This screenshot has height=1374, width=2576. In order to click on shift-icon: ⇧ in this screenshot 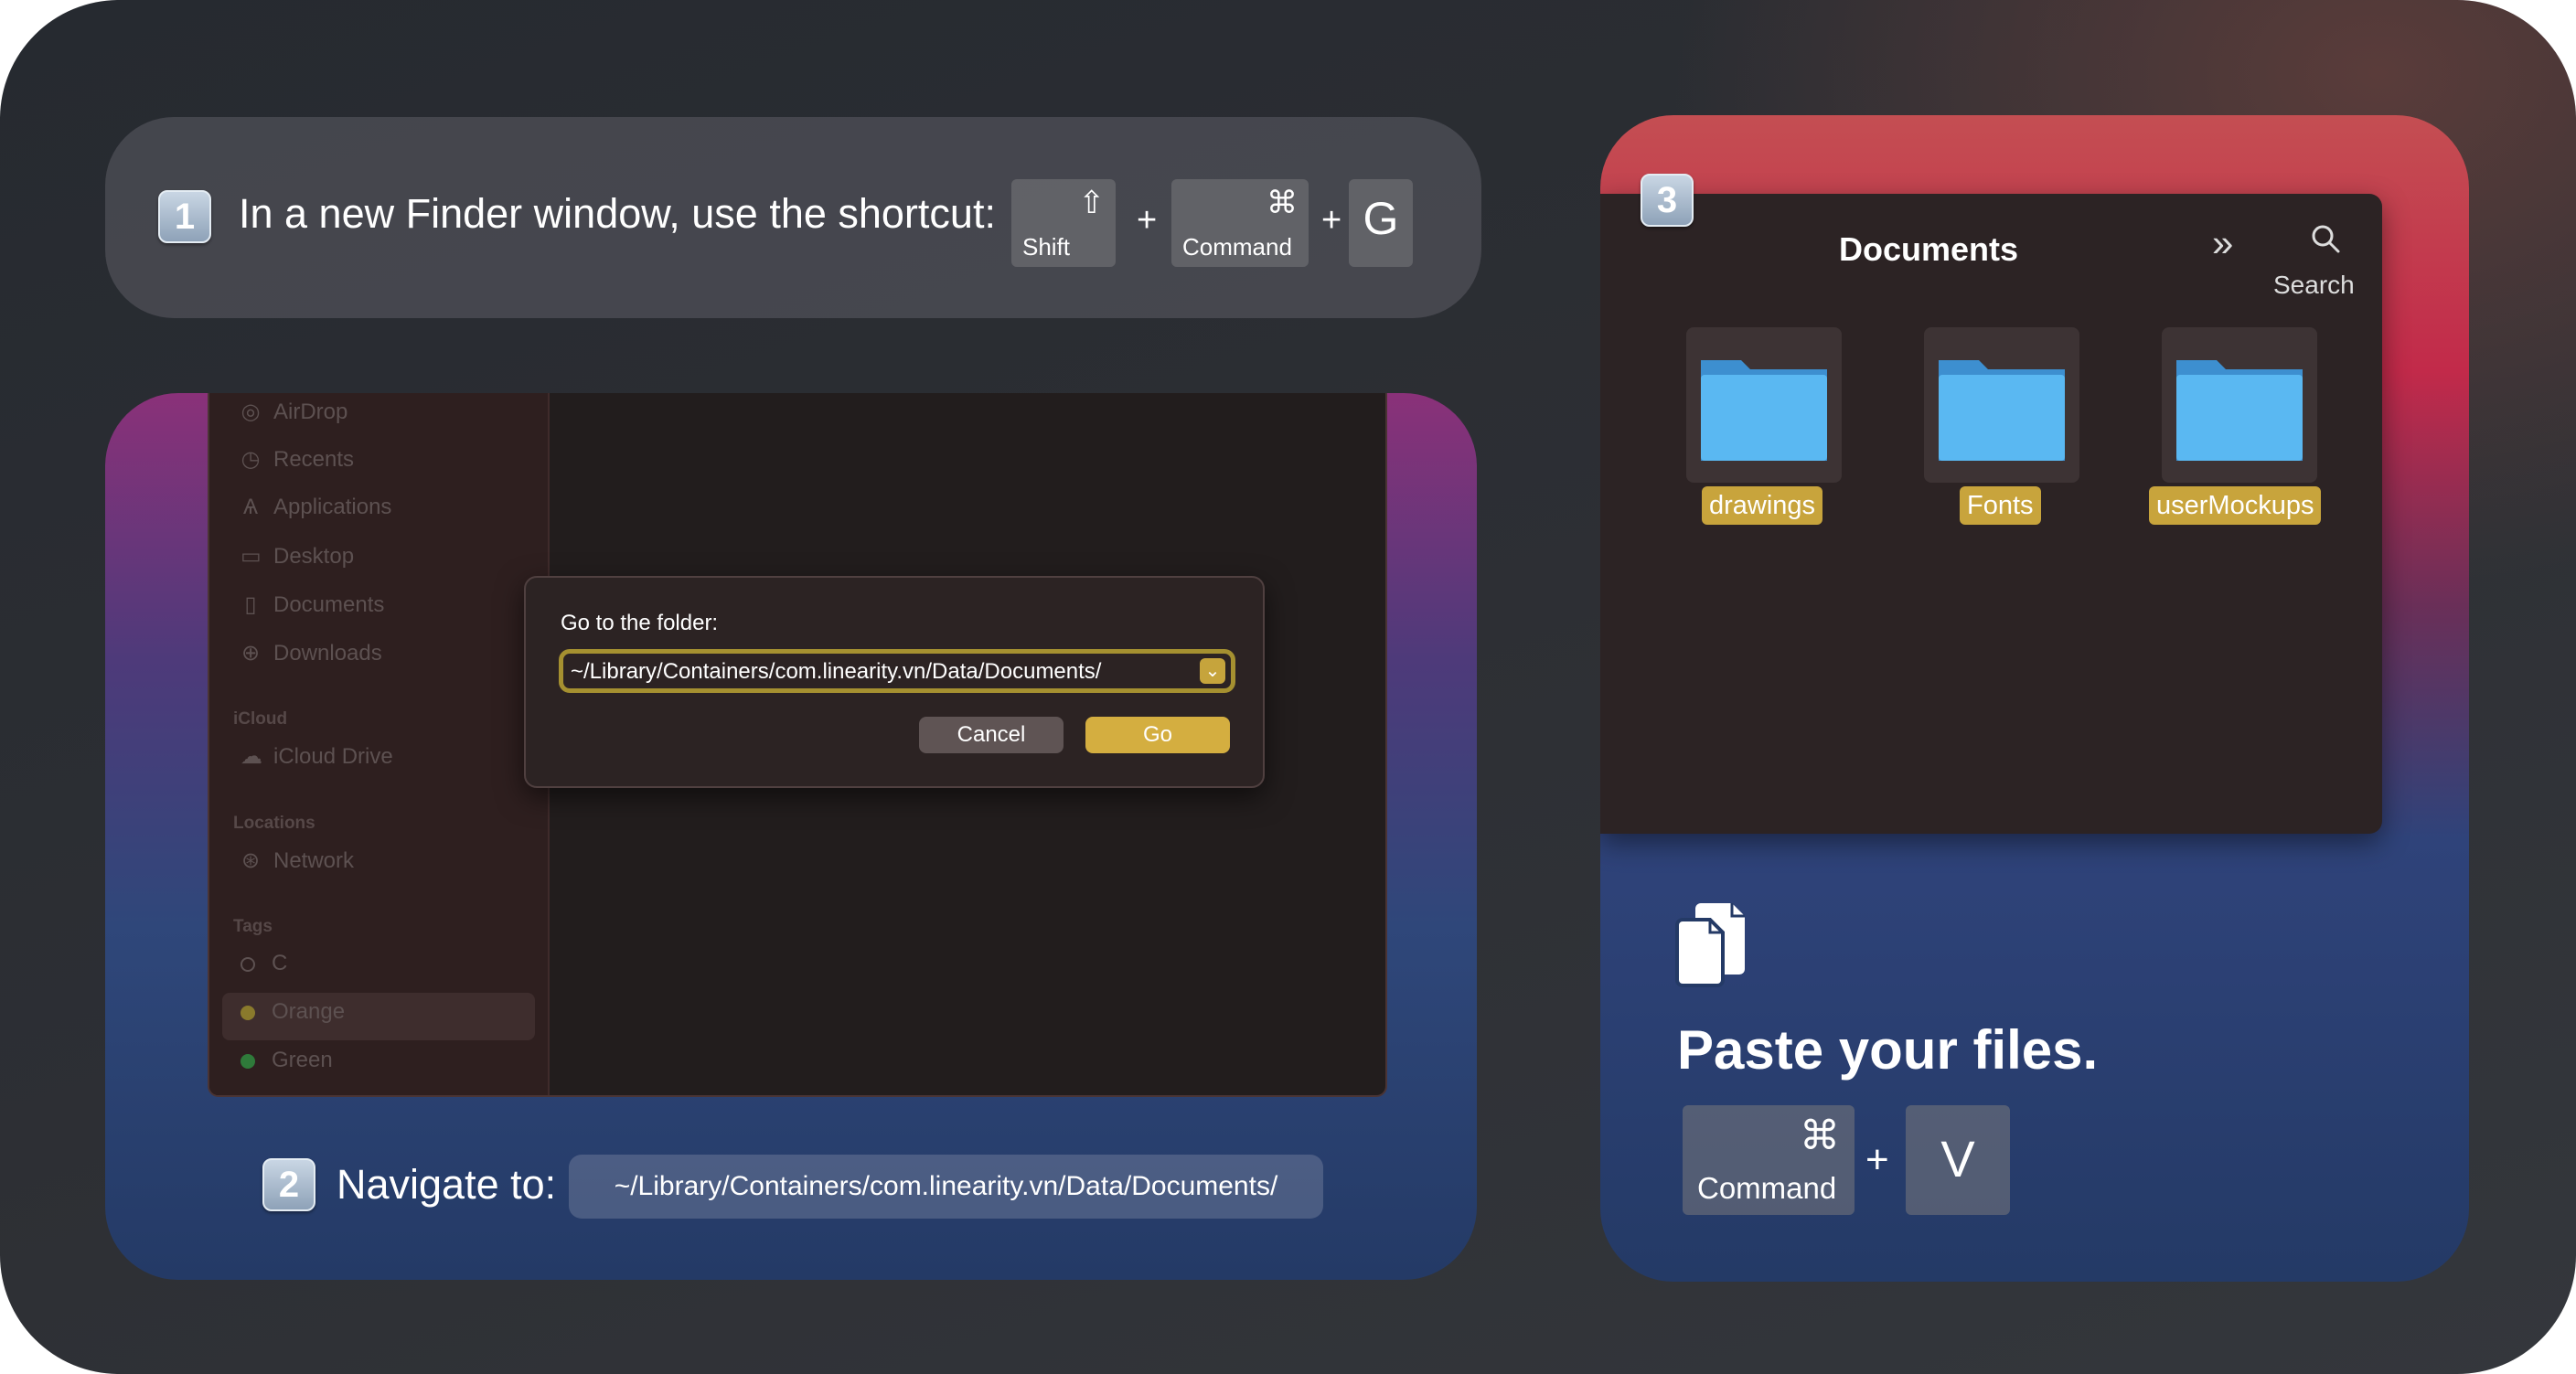, I will do `click(1092, 203)`.